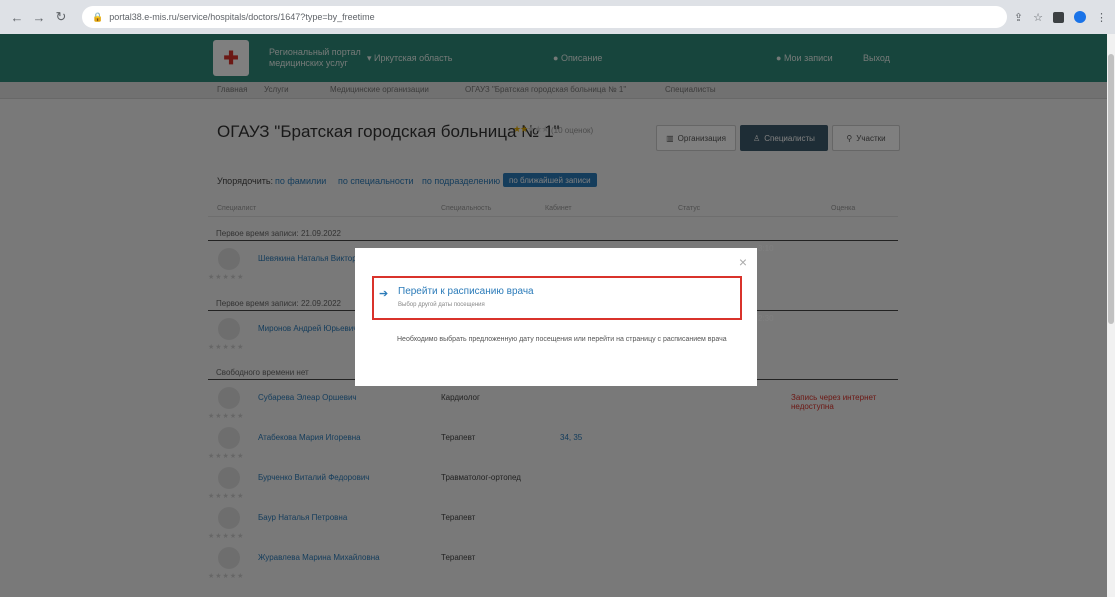 This screenshot has height=597, width=1115. Describe the element at coordinates (384, 294) in the screenshot. I see `arrow-right-icon: ➔` at that location.